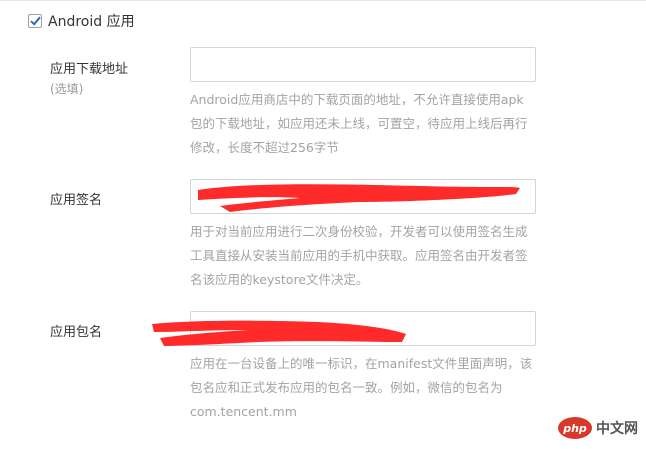 Image resolution: width=646 pixels, height=449 pixels. I want to click on download-url-label: 应用下载地址, so click(89, 69).